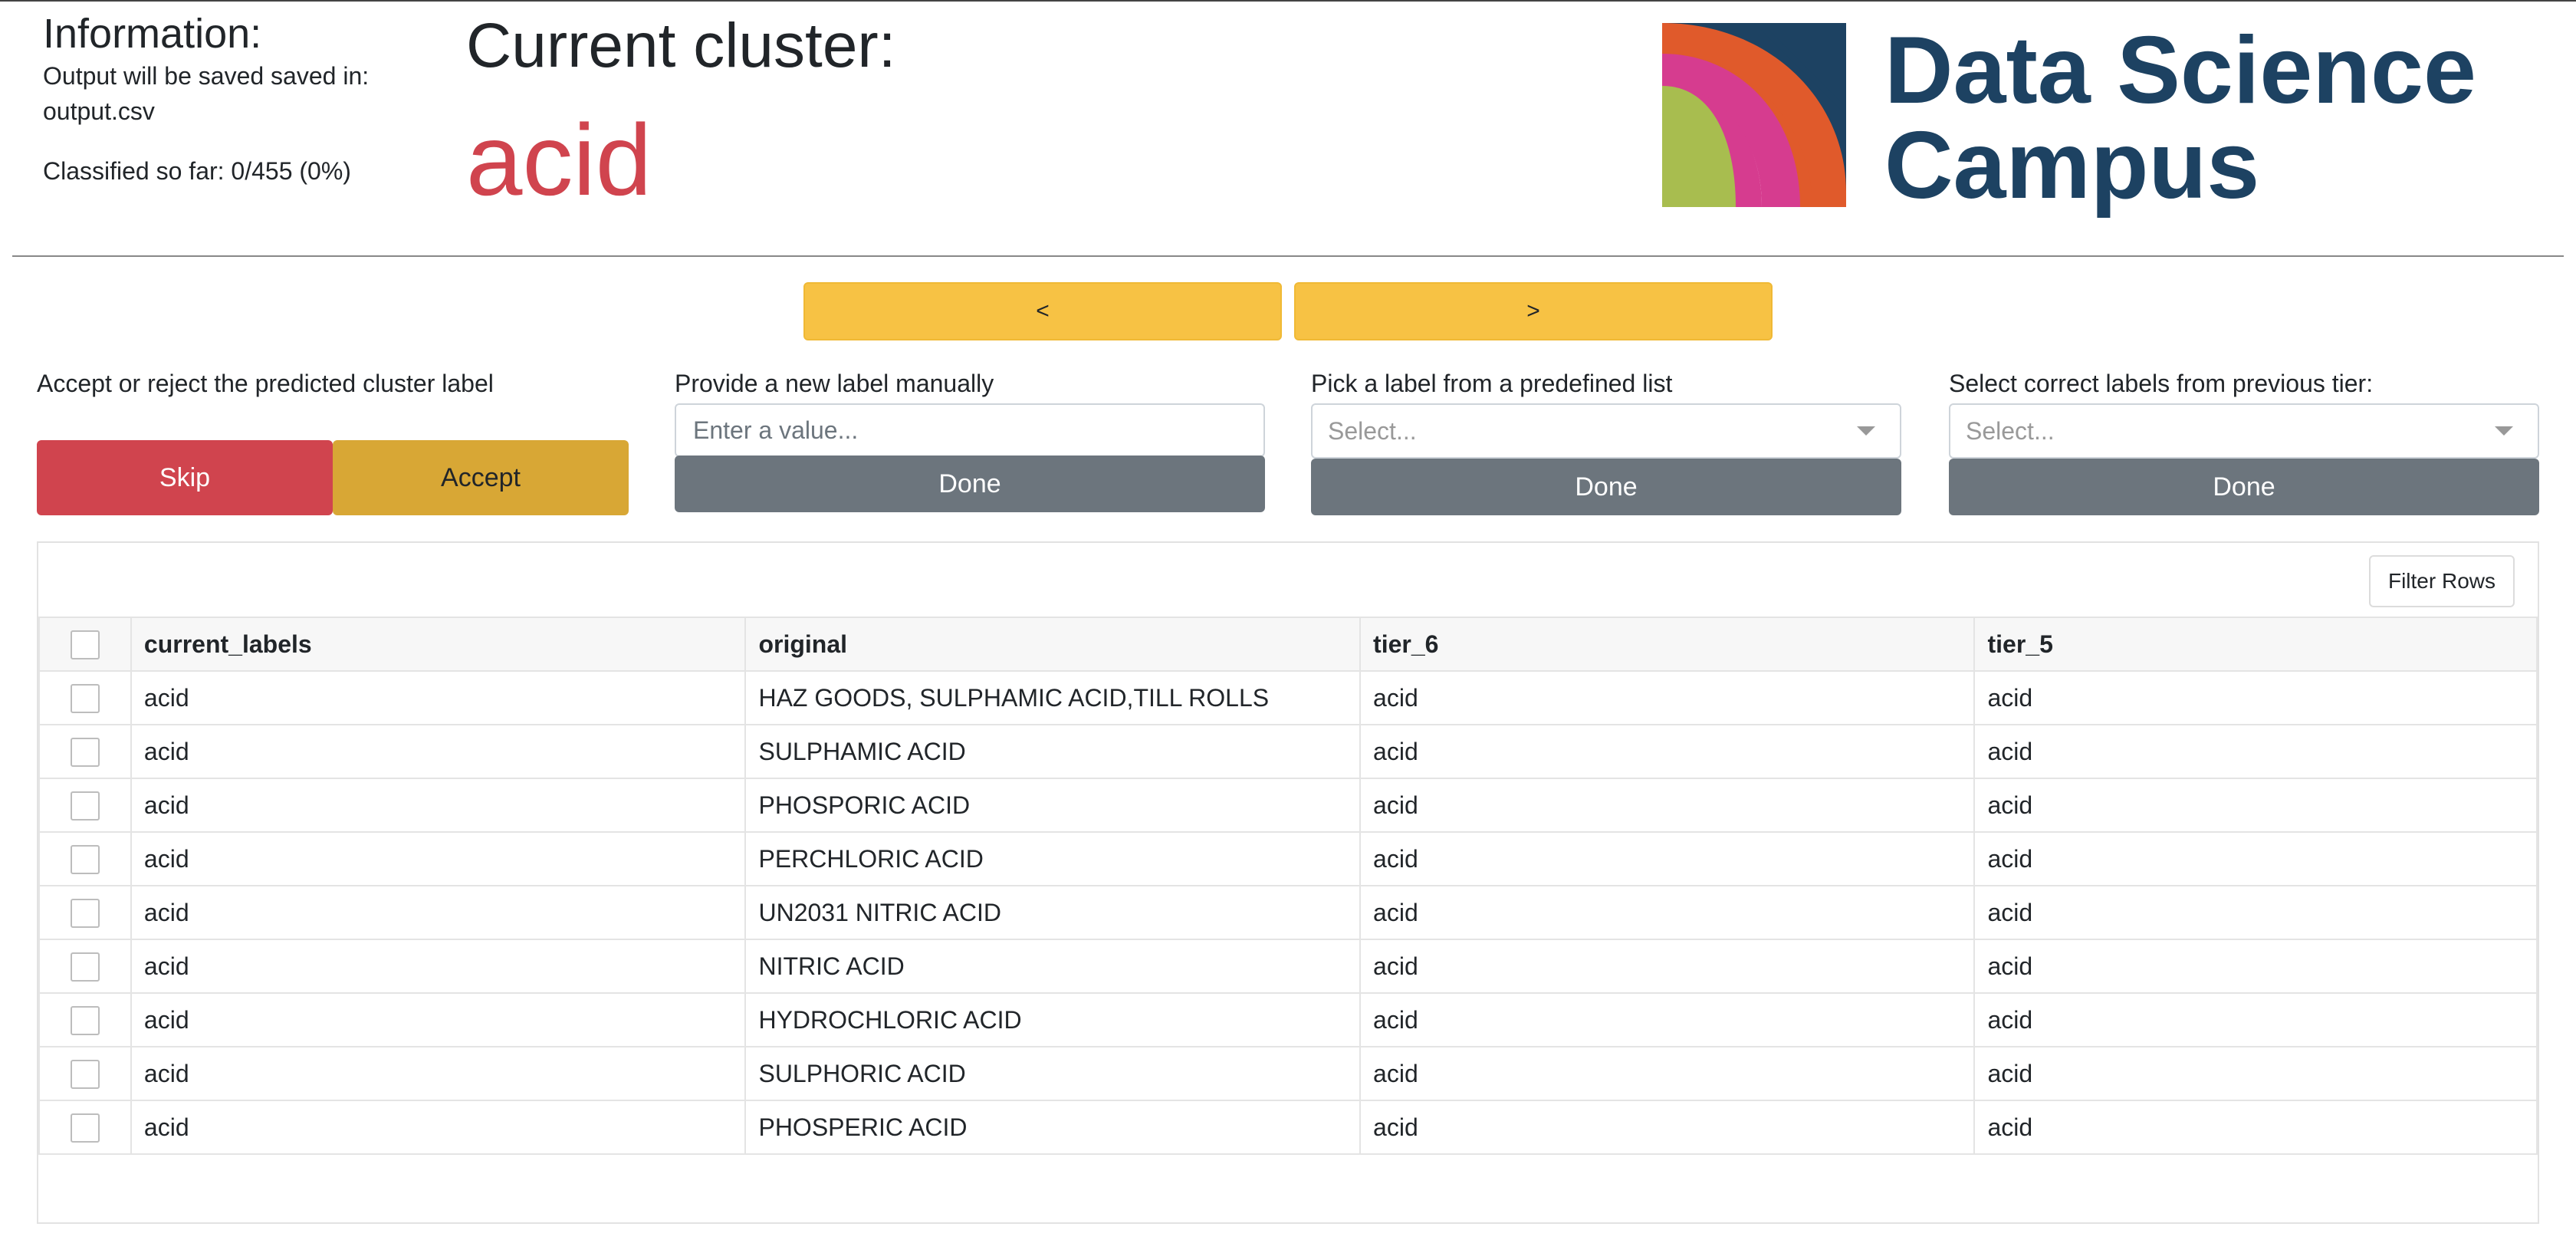 This screenshot has height=1253, width=2576. I want to click on table-row: acid PHOSPORIC ACID acid acid, so click(1288, 806).